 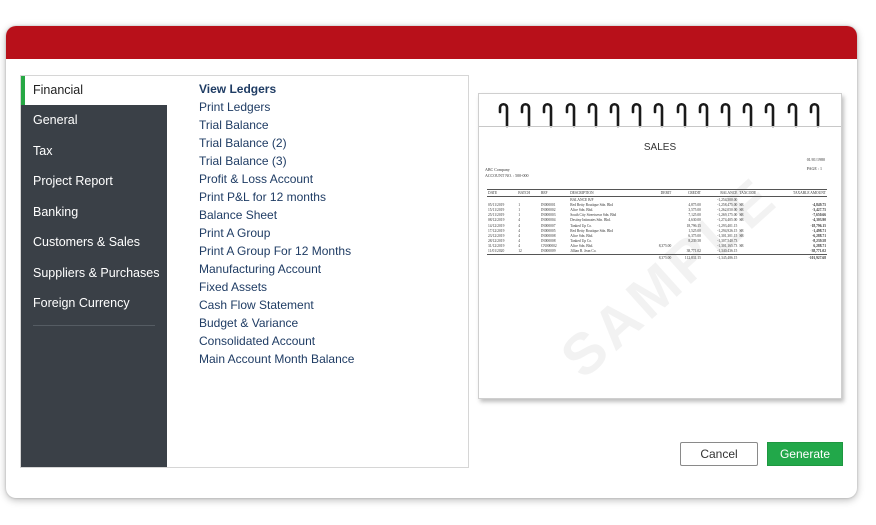 I want to click on report-item-print-a-group-12-months: Print A Group For 12 Months, so click(x=329, y=251).